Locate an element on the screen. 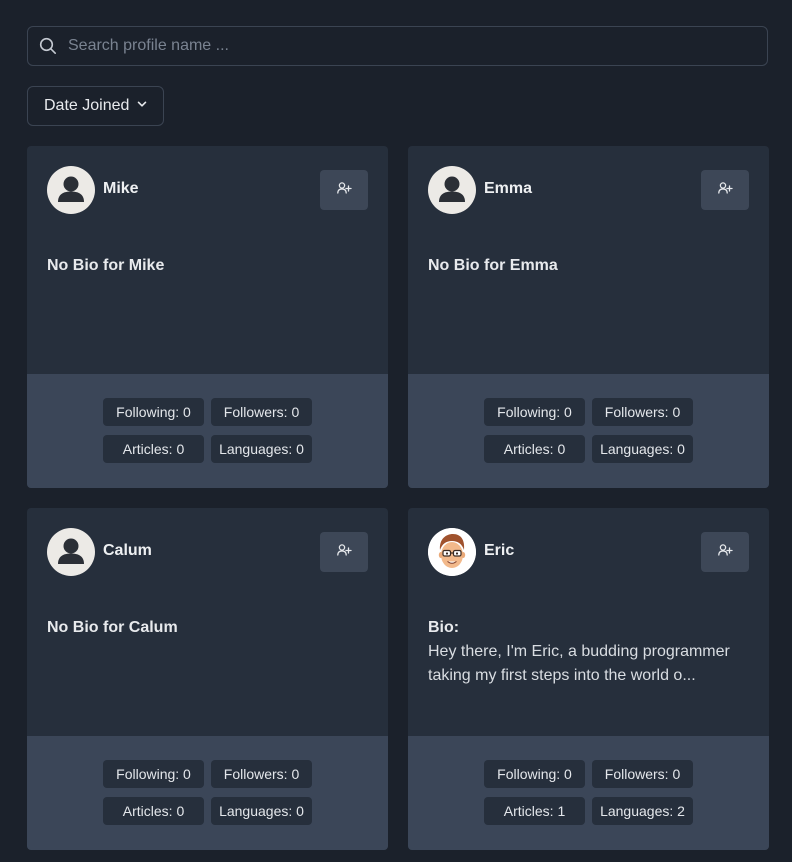 This screenshot has width=792, height=862. sort-dropdown: Date Joined is located at coordinates (96, 106).